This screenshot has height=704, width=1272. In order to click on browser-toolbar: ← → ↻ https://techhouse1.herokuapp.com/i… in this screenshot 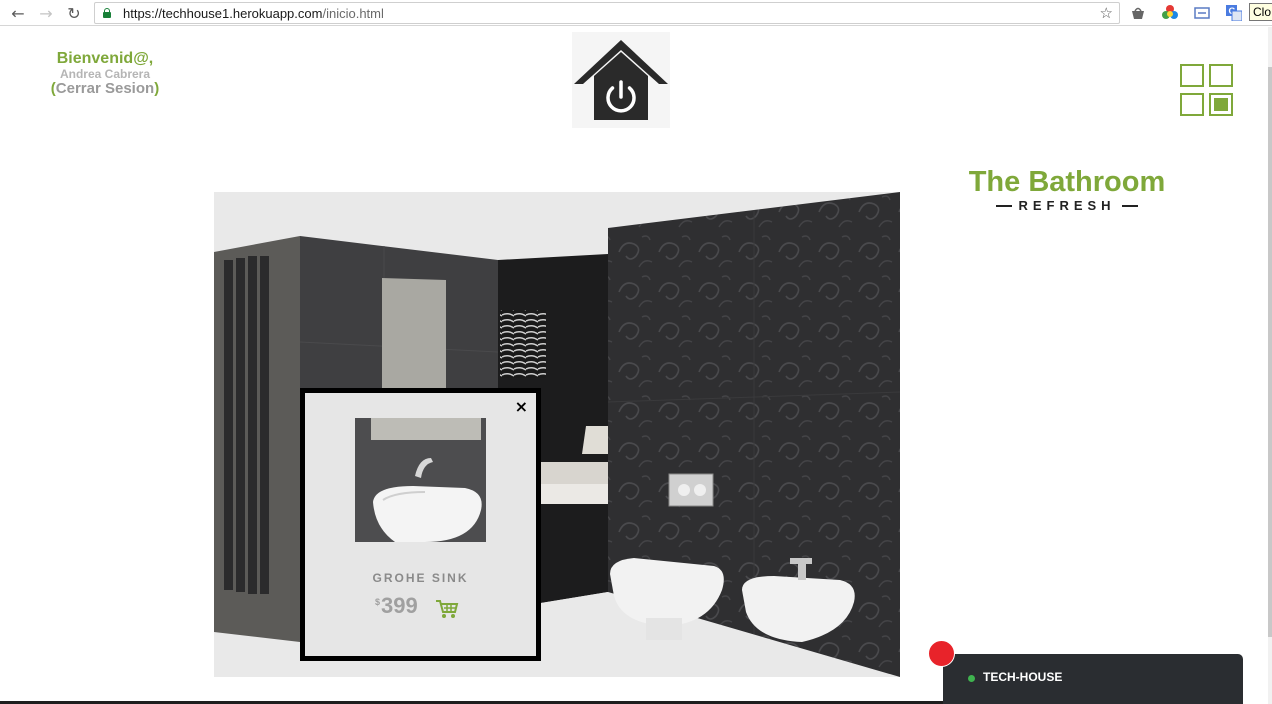, I will do `click(636, 13)`.